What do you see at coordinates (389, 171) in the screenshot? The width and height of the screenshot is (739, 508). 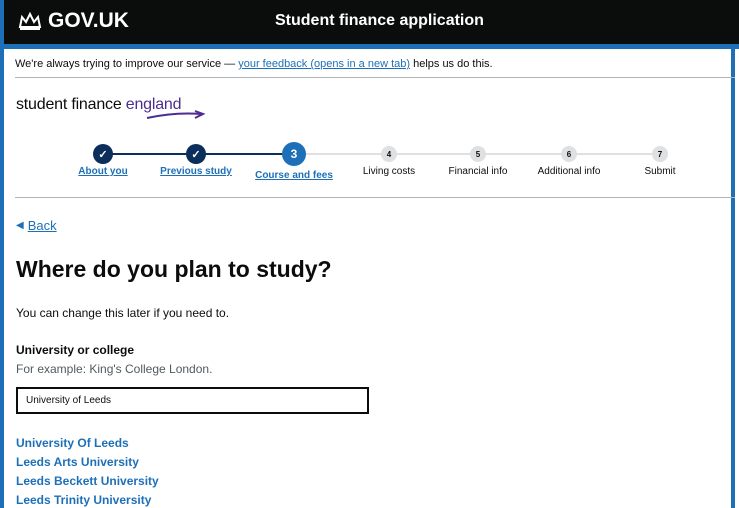 I see `step-4-label: Living costs` at bounding box center [389, 171].